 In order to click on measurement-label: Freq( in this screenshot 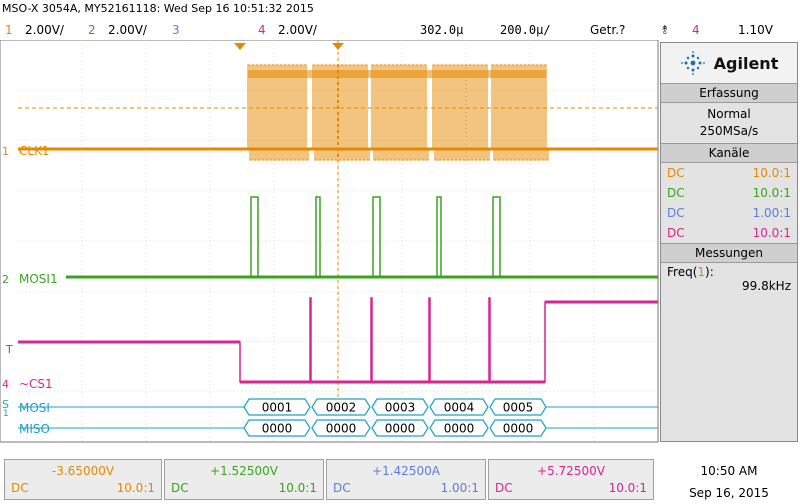, I will do `click(682, 272)`.